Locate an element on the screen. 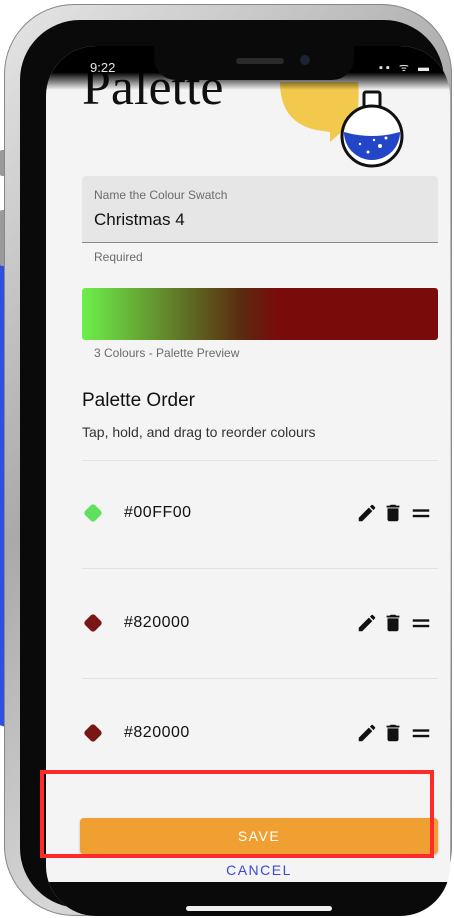 The width and height of the screenshot is (454, 918). palette-order-title: Palette Order is located at coordinates (138, 400).